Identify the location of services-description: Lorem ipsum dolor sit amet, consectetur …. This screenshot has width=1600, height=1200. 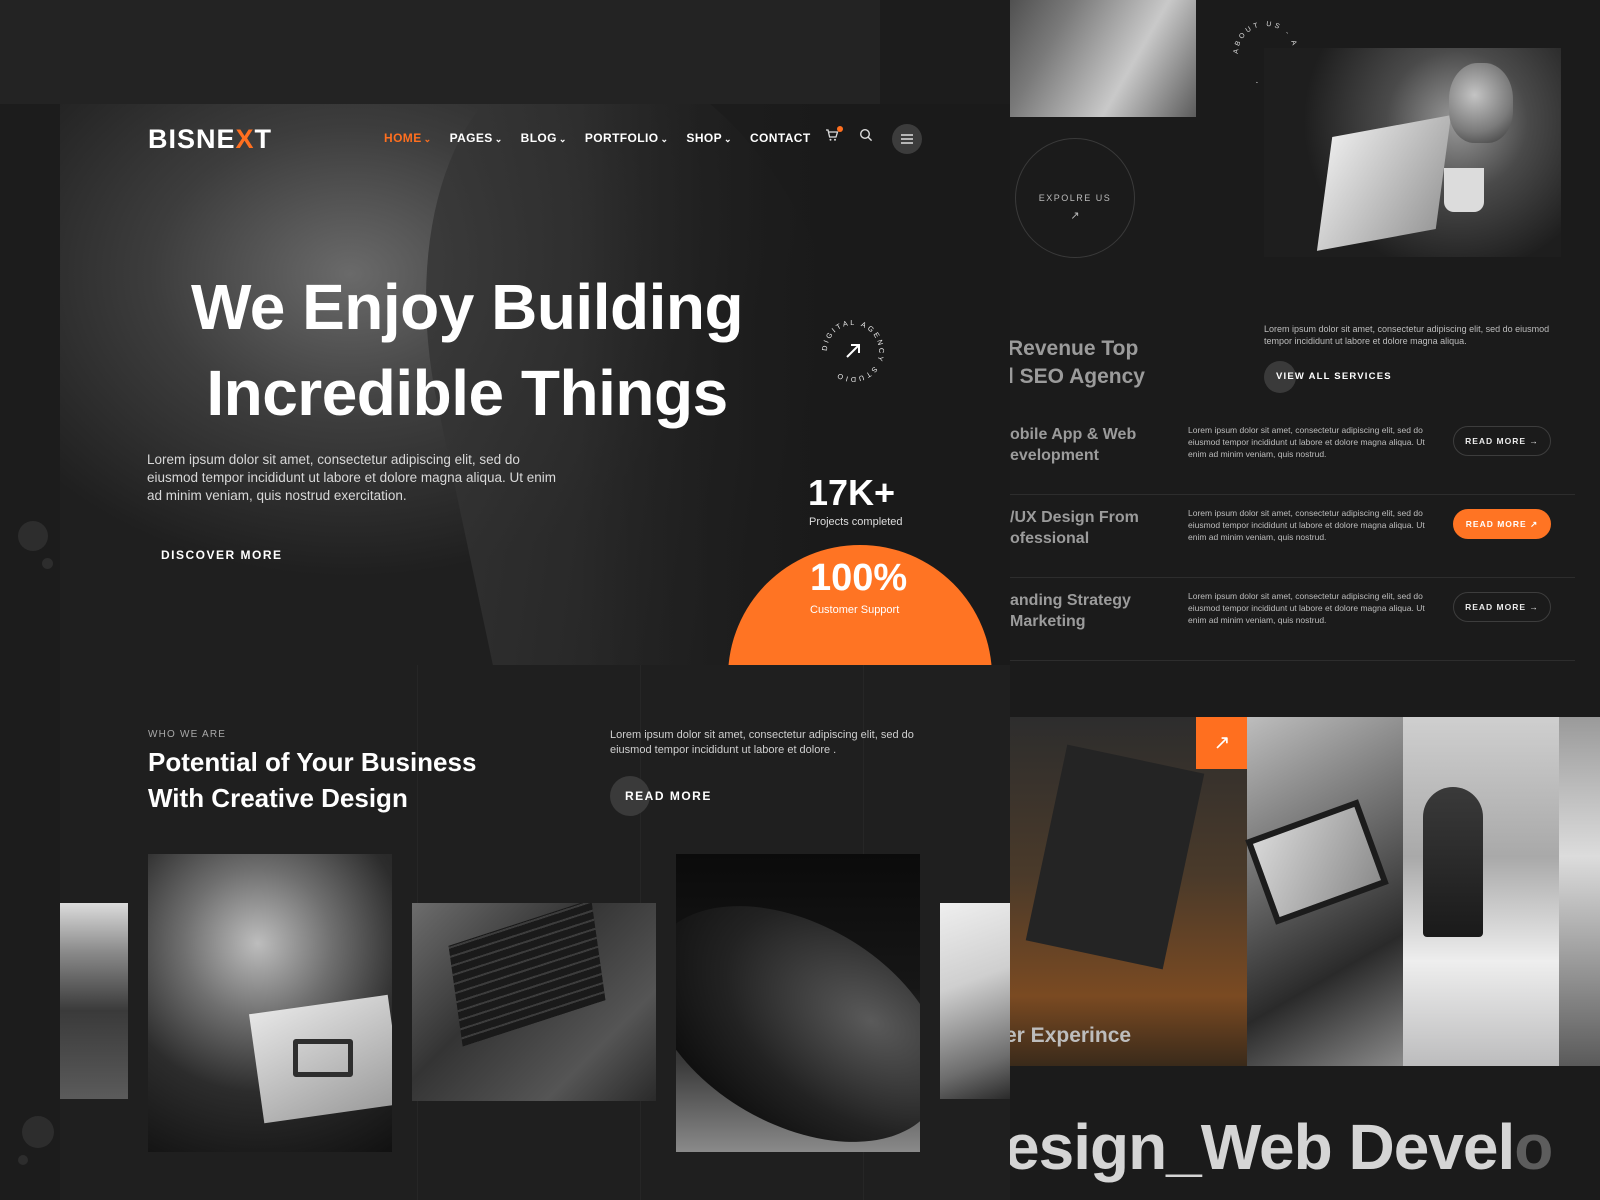
(1407, 335).